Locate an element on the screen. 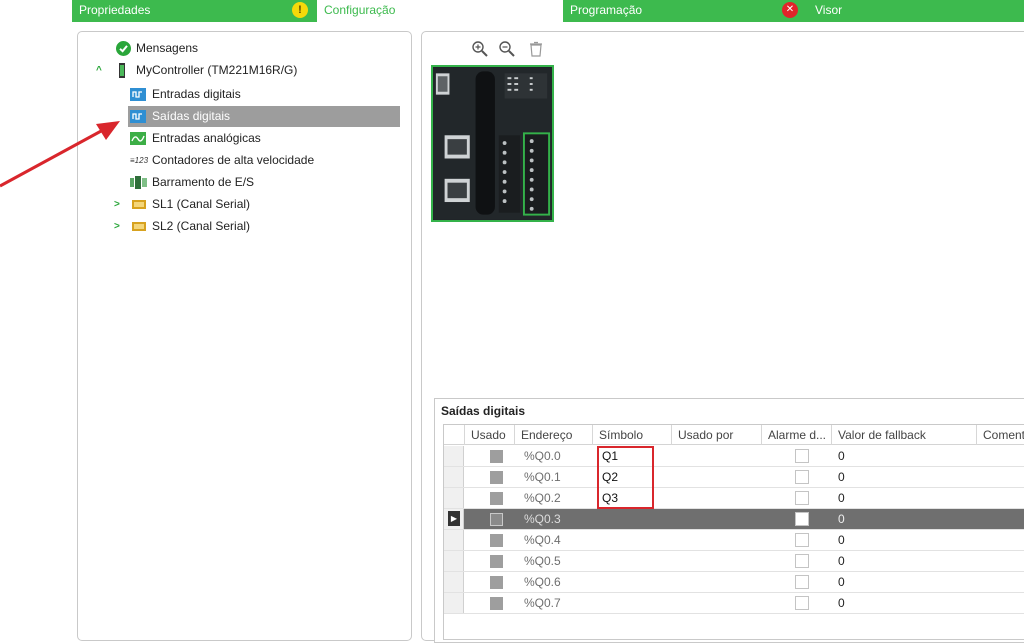 The width and height of the screenshot is (1024, 643). symbol-highlight-box is located at coordinates (625, 477).